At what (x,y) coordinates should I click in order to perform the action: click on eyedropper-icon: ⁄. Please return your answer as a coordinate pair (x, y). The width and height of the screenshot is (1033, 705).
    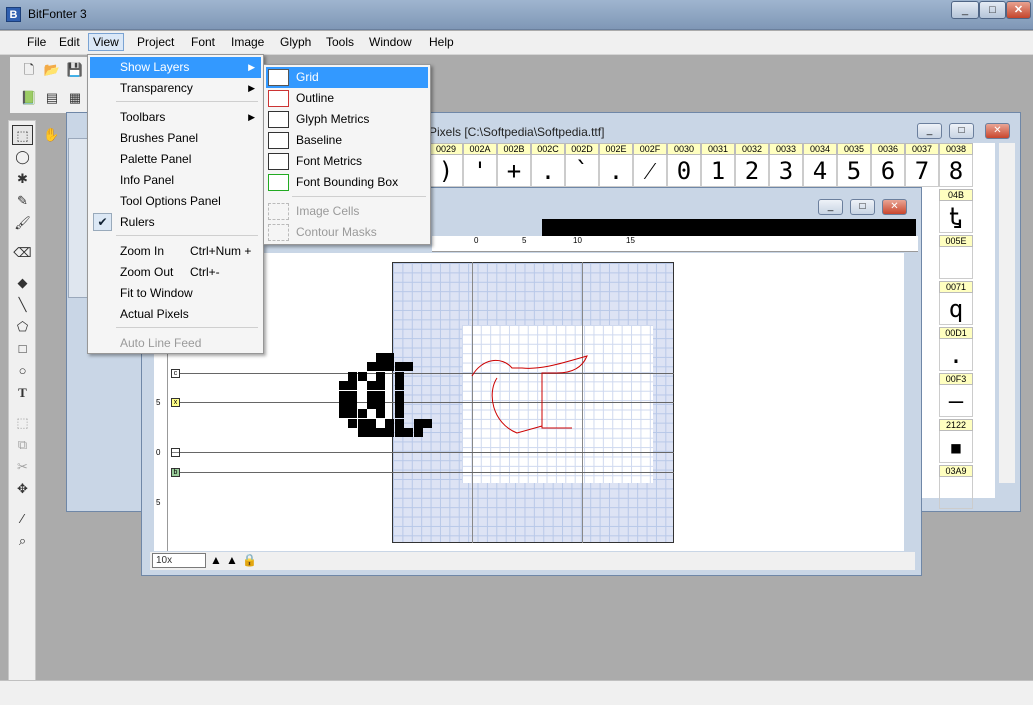
    Looking at the image, I should click on (22, 519).